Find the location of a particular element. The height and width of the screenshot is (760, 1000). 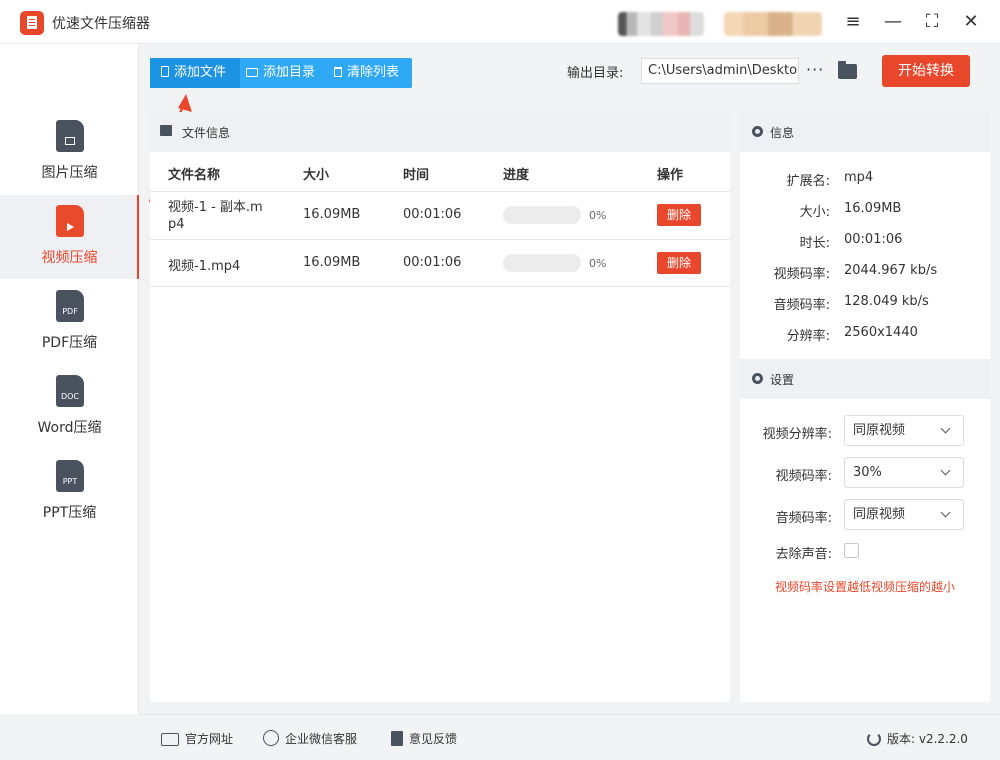

user-avatar-blurred is located at coordinates (661, 24).